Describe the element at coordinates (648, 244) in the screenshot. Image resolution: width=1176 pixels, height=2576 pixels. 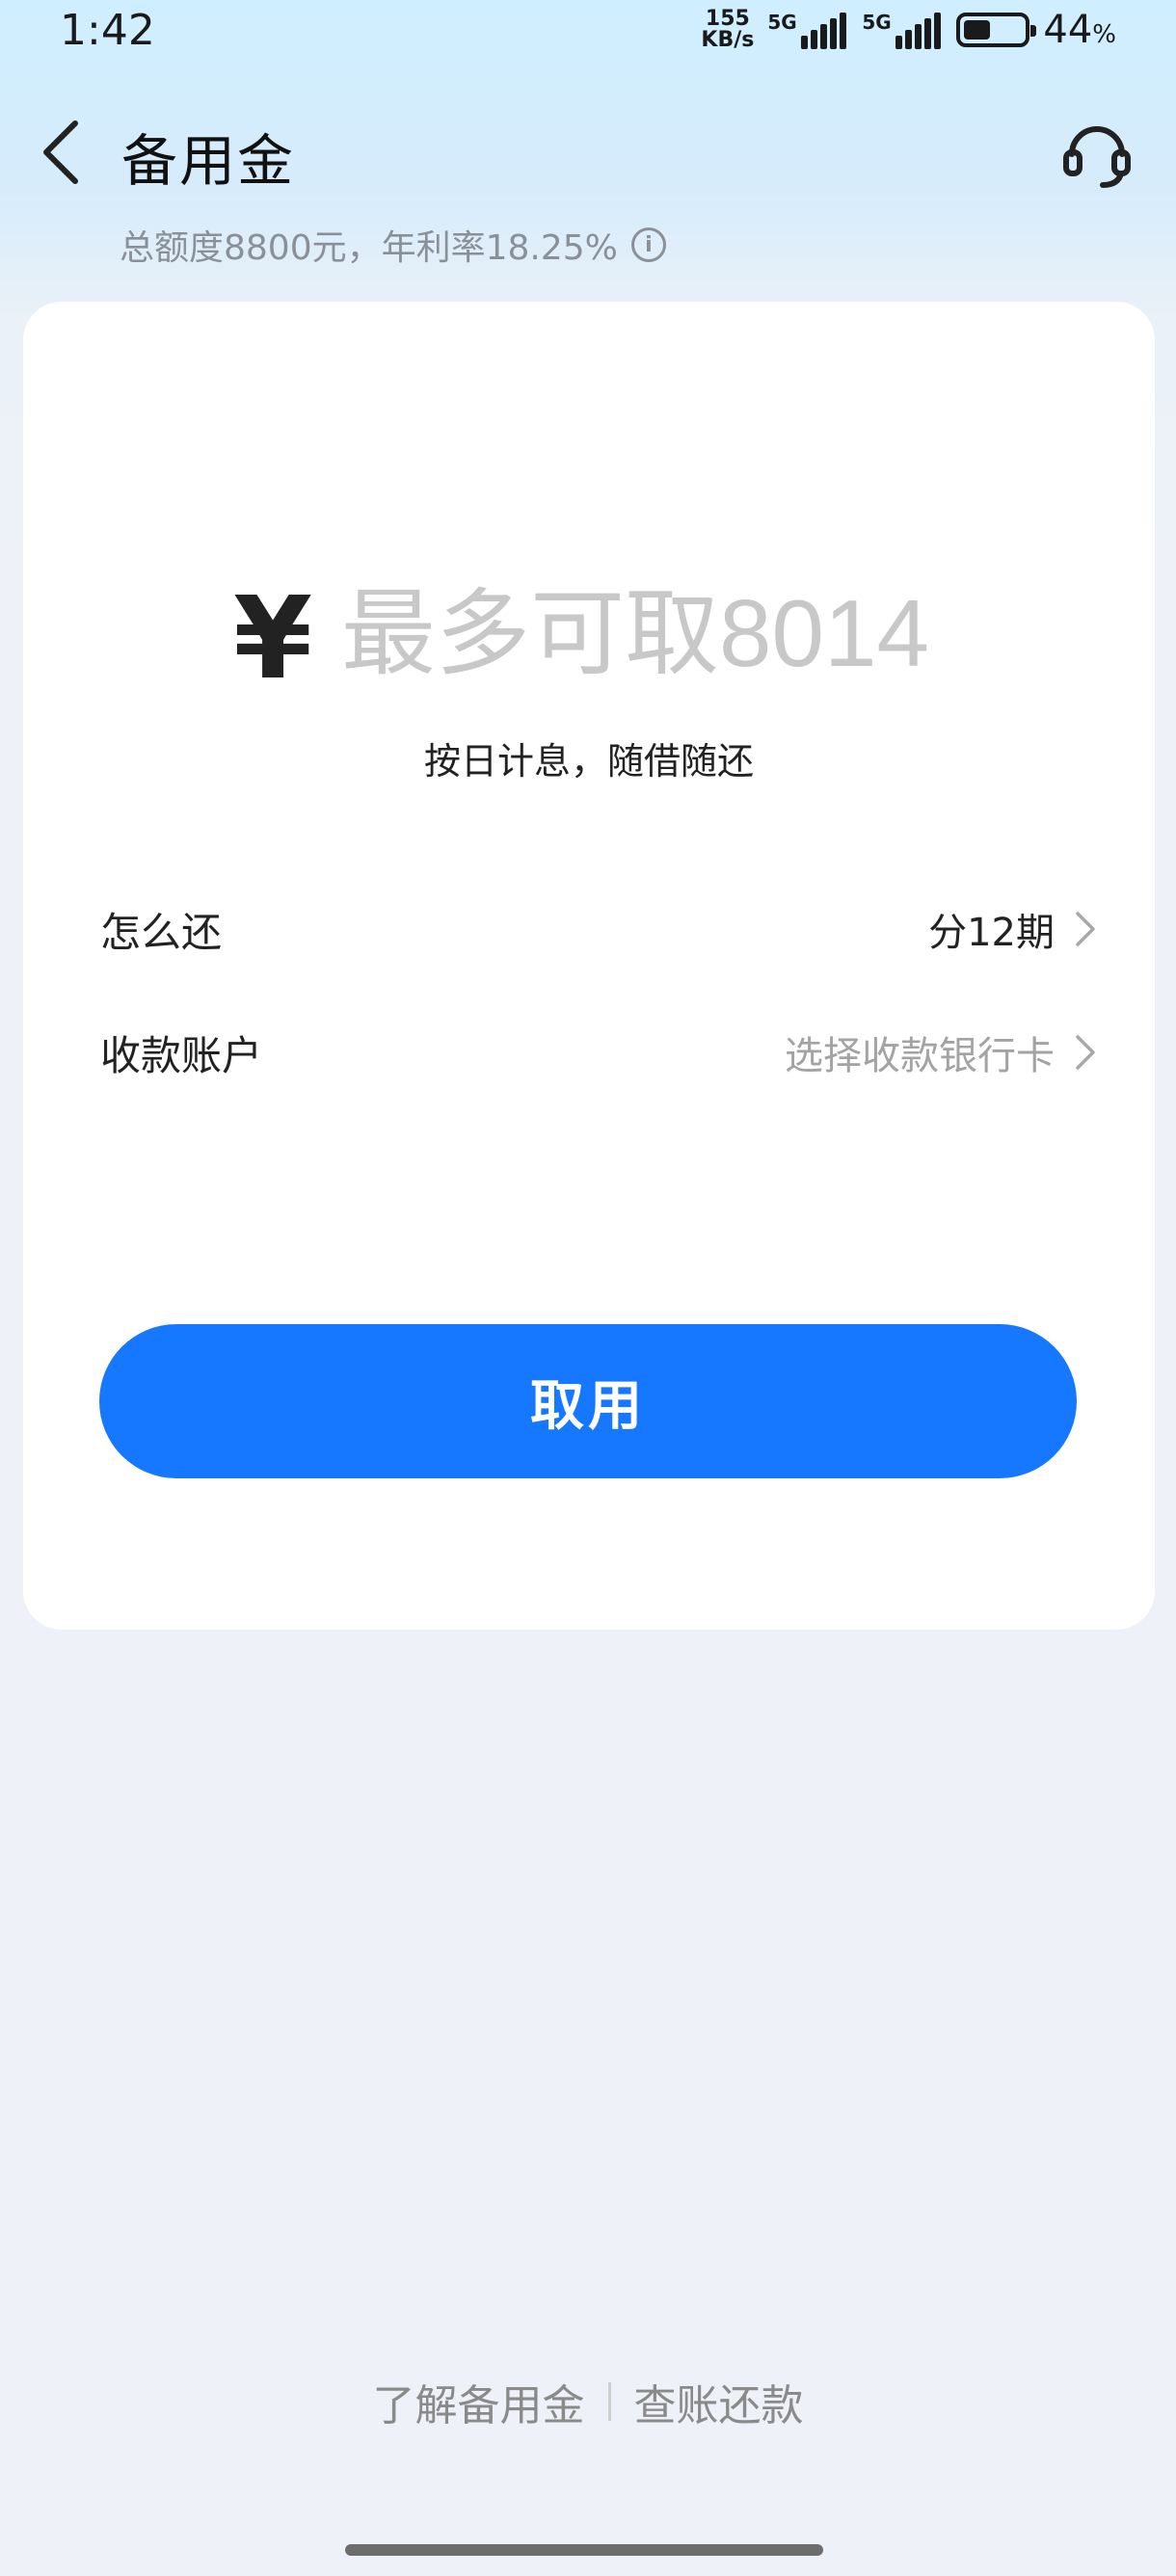
I see `info-icon: i` at that location.